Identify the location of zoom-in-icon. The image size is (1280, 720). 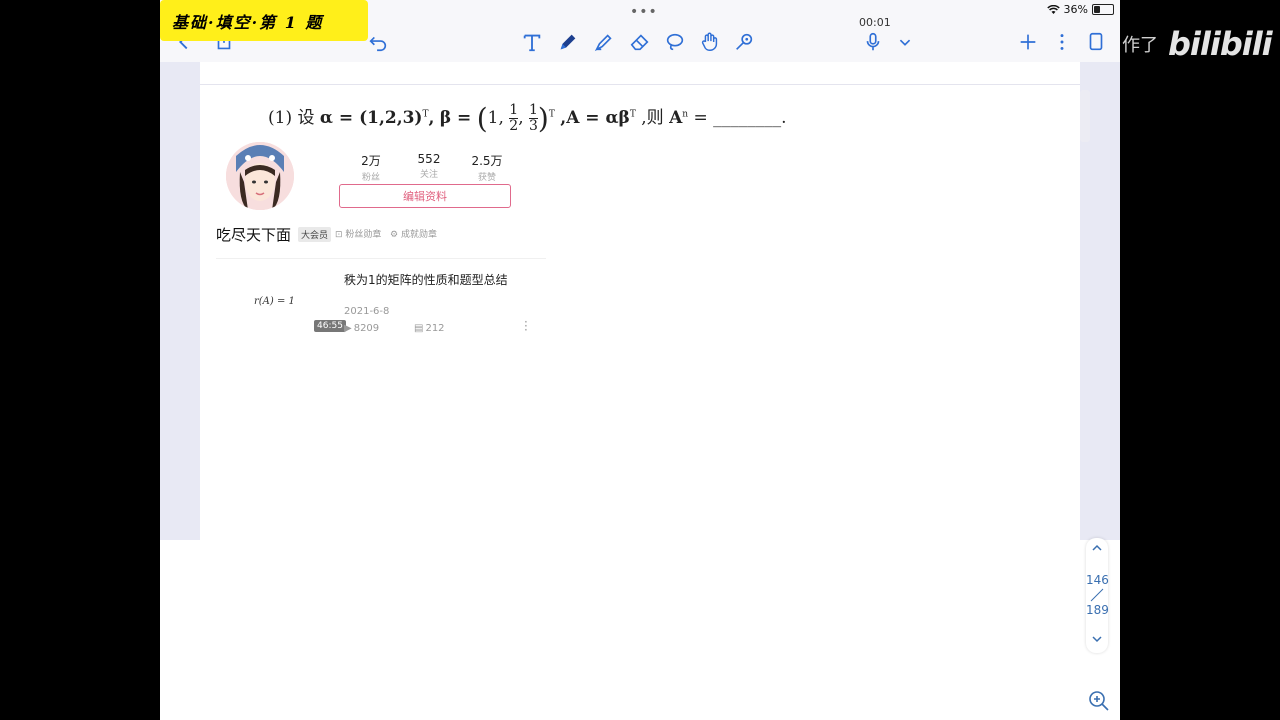
(1099, 701).